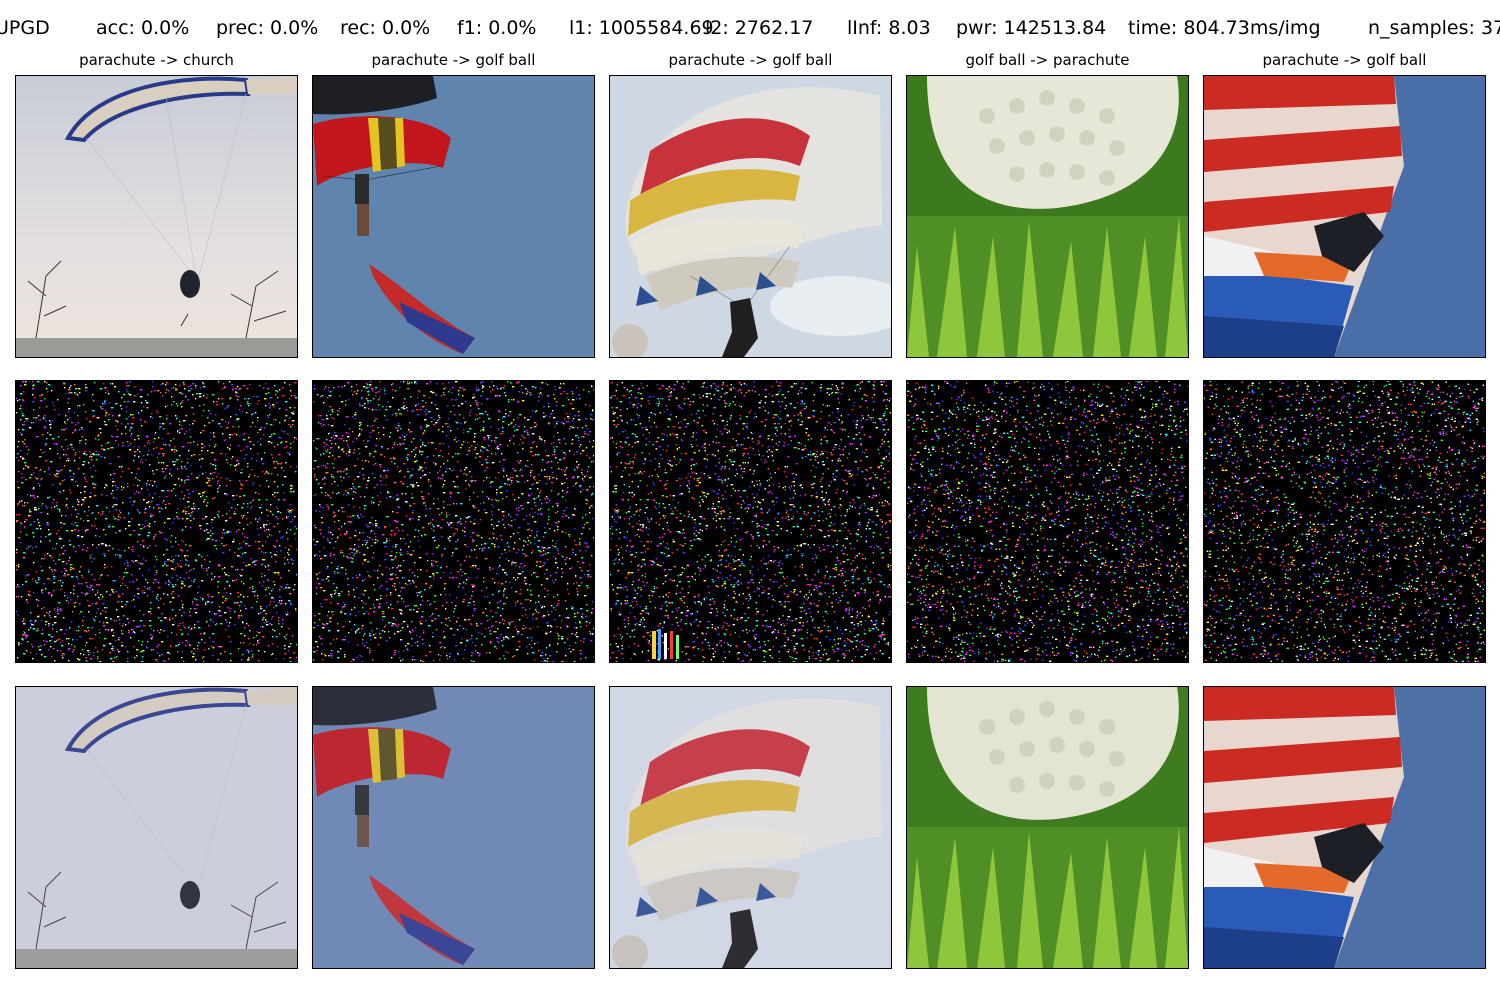 This screenshot has width=1500, height=1000. I want to click on paraglider-dusk-adversarial, so click(156, 827).